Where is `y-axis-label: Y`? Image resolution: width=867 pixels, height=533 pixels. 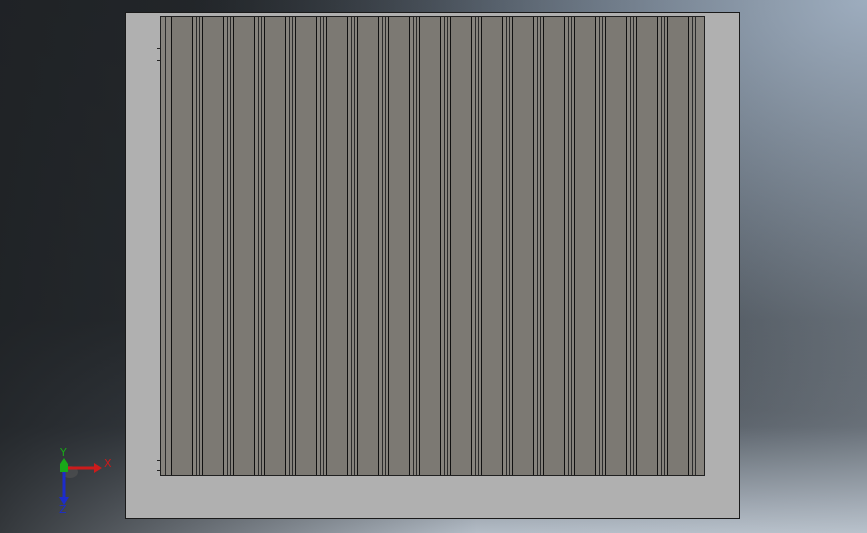 y-axis-label: Y is located at coordinates (63, 452).